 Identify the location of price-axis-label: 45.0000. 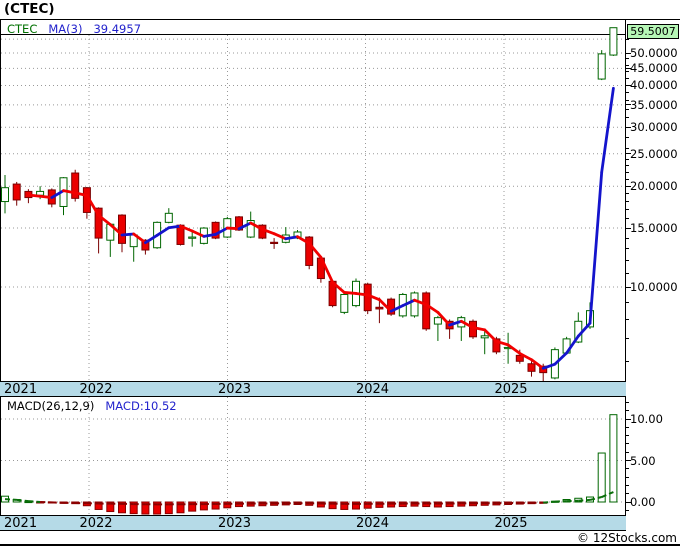
(654, 68).